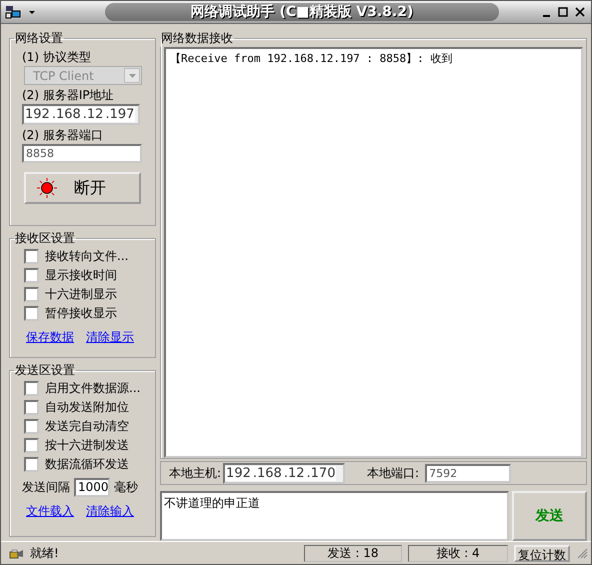  Describe the element at coordinates (195, 473) in the screenshot. I see `local-host-label: 本地主机:` at that location.